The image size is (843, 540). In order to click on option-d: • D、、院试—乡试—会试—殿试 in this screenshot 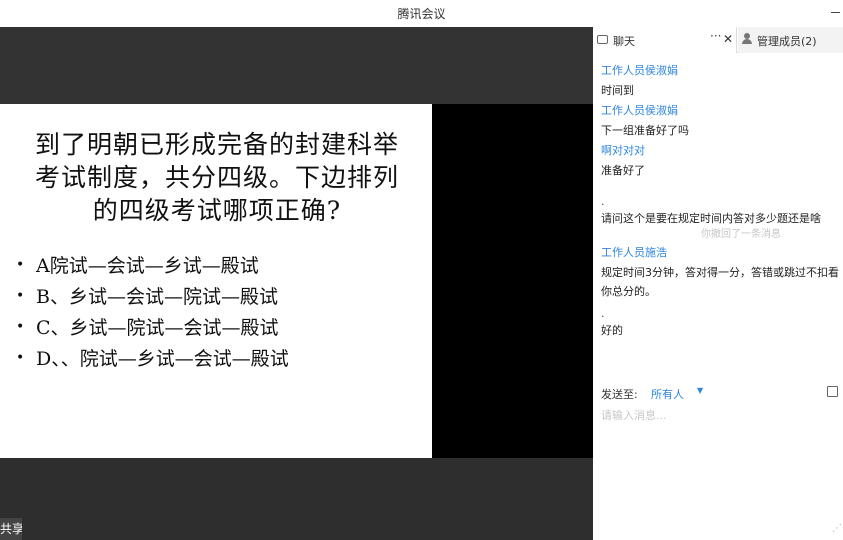, I will do `click(152, 357)`.